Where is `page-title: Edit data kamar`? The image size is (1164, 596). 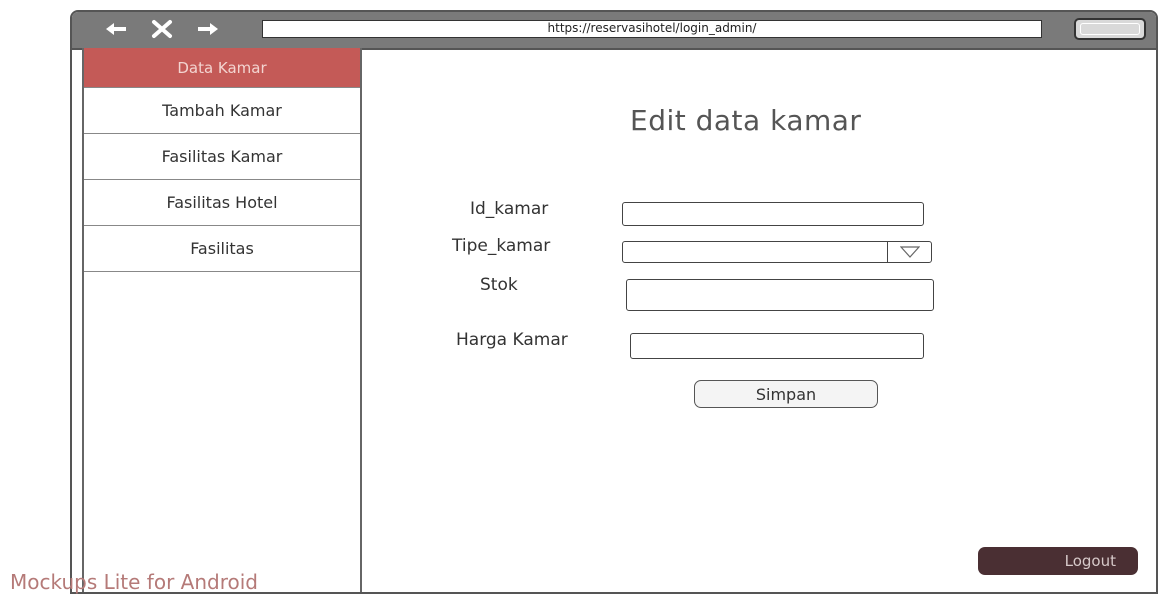
page-title: Edit data kamar is located at coordinates (746, 120).